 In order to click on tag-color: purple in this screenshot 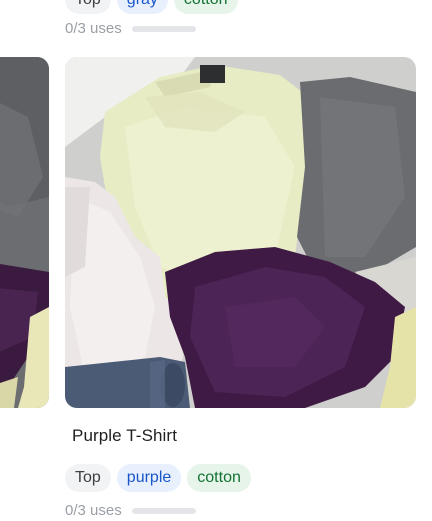, I will do `click(149, 478)`.